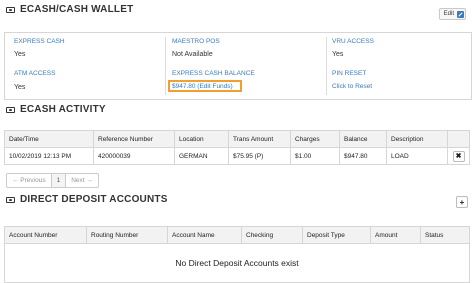 This screenshot has width=474, height=283. What do you see at coordinates (460, 14) in the screenshot?
I see `edit-icon` at bounding box center [460, 14].